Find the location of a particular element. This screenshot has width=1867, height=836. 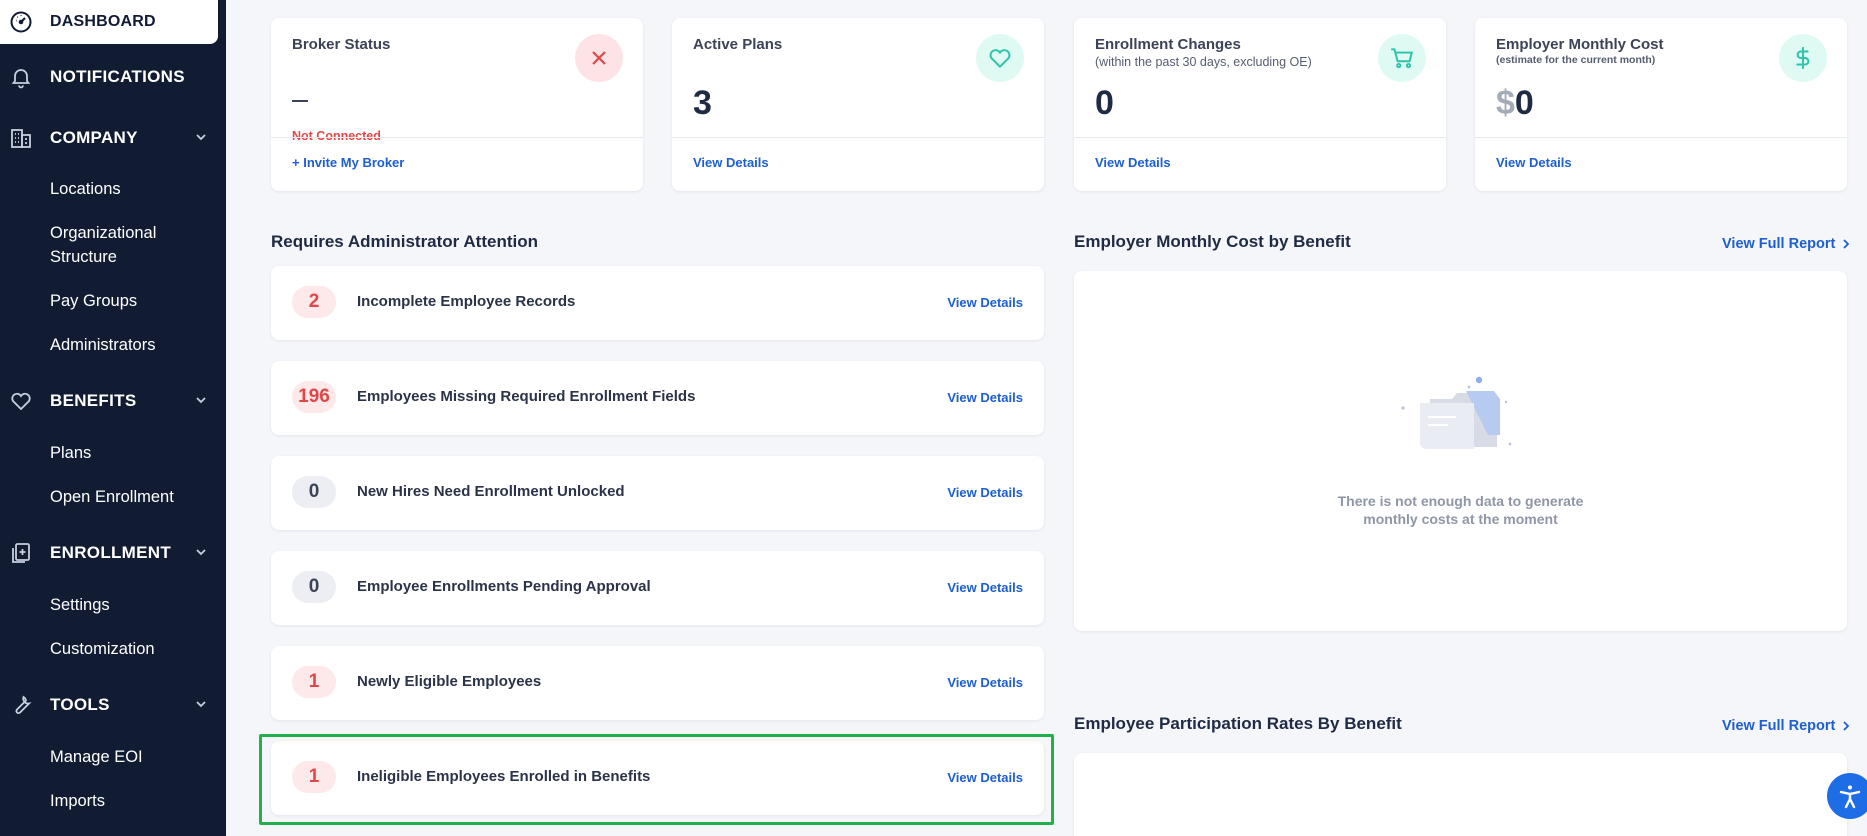

nav-company: COMPANY is located at coordinates (113, 138).